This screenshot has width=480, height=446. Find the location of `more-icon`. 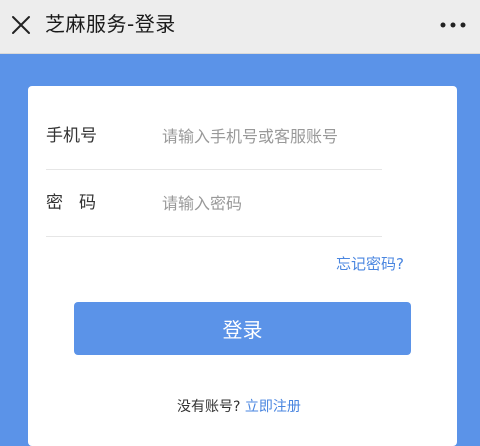

more-icon is located at coordinates (453, 25).